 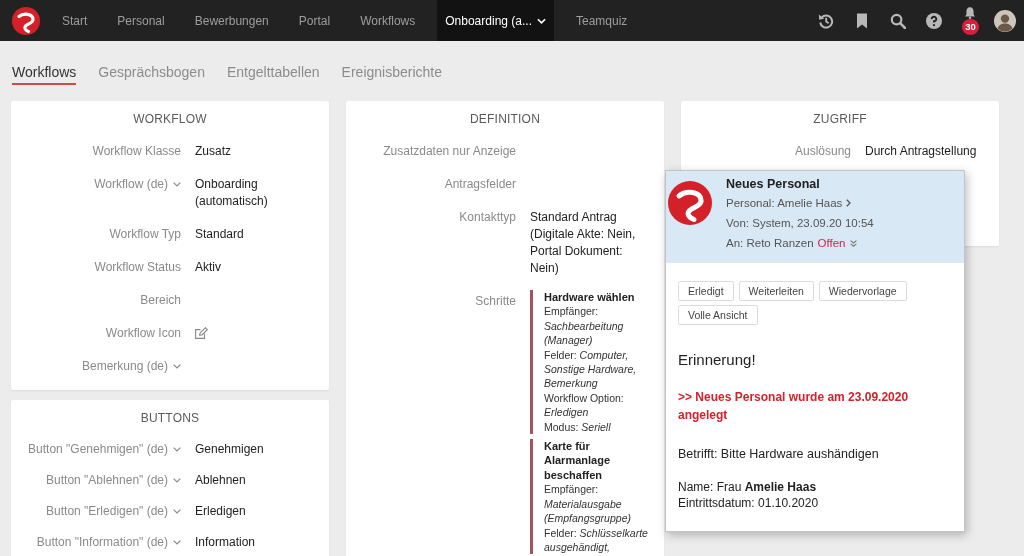 What do you see at coordinates (107, 511) in the screenshot?
I see `field-label: Button "Erledigen" (de)` at bounding box center [107, 511].